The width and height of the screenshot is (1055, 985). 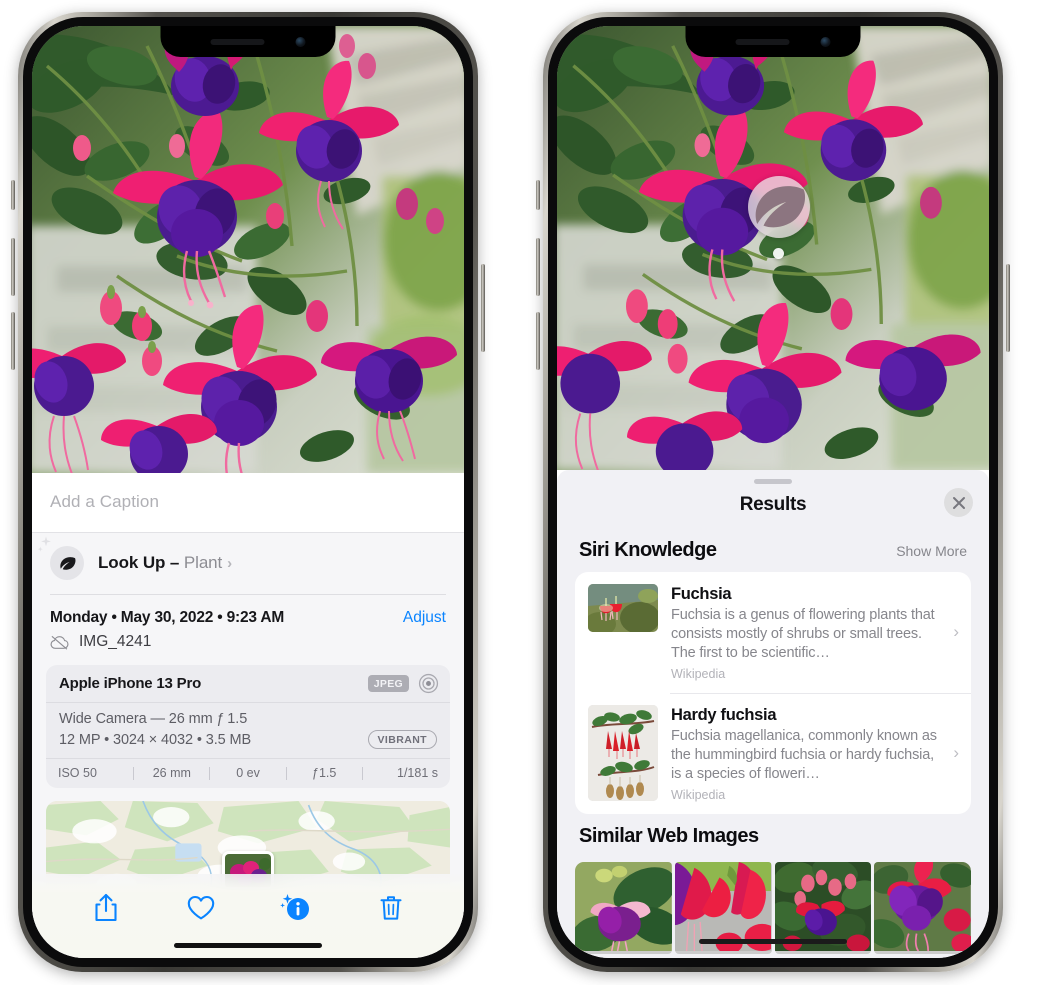 I want to click on photo-filename: IMG_4241, so click(x=115, y=641).